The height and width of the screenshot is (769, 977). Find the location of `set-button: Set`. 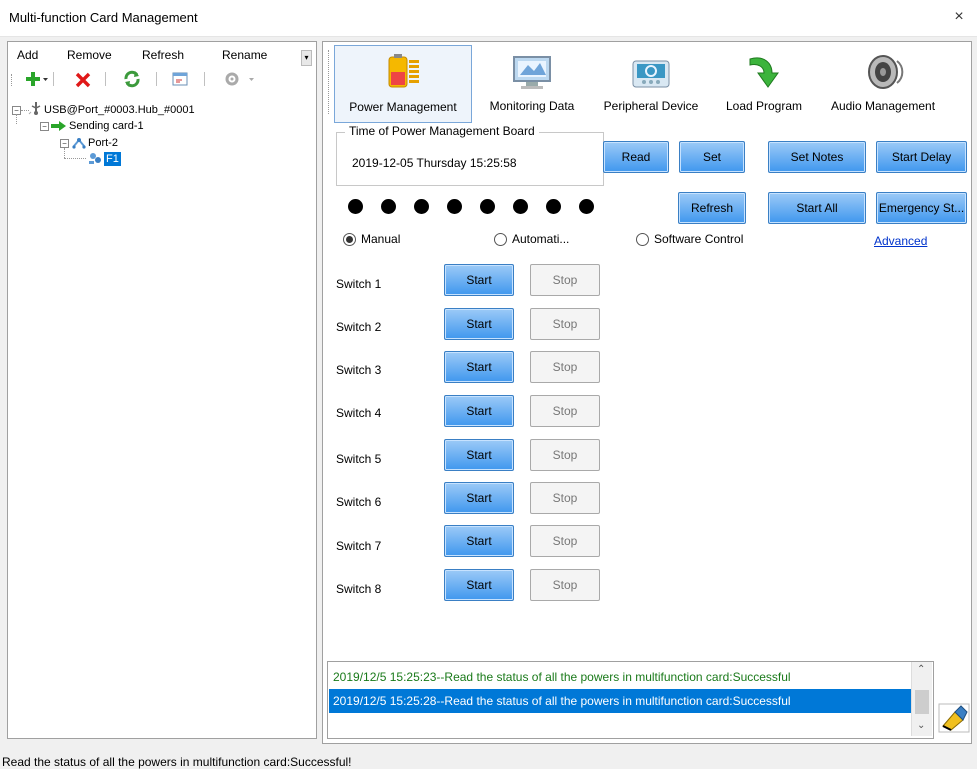

set-button: Set is located at coordinates (712, 157).